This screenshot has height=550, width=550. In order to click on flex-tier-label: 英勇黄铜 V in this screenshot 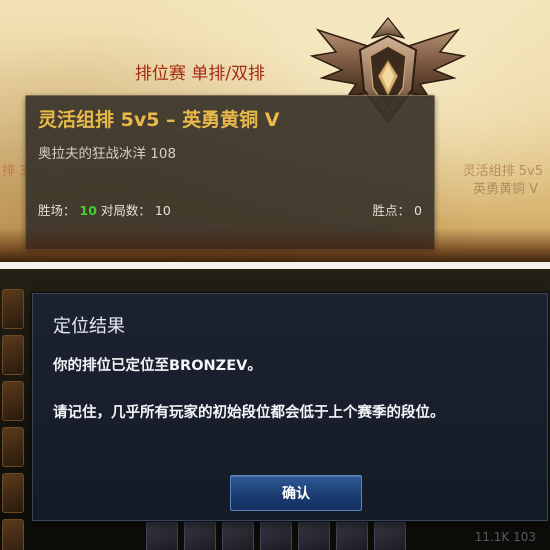, I will do `click(505, 189)`.